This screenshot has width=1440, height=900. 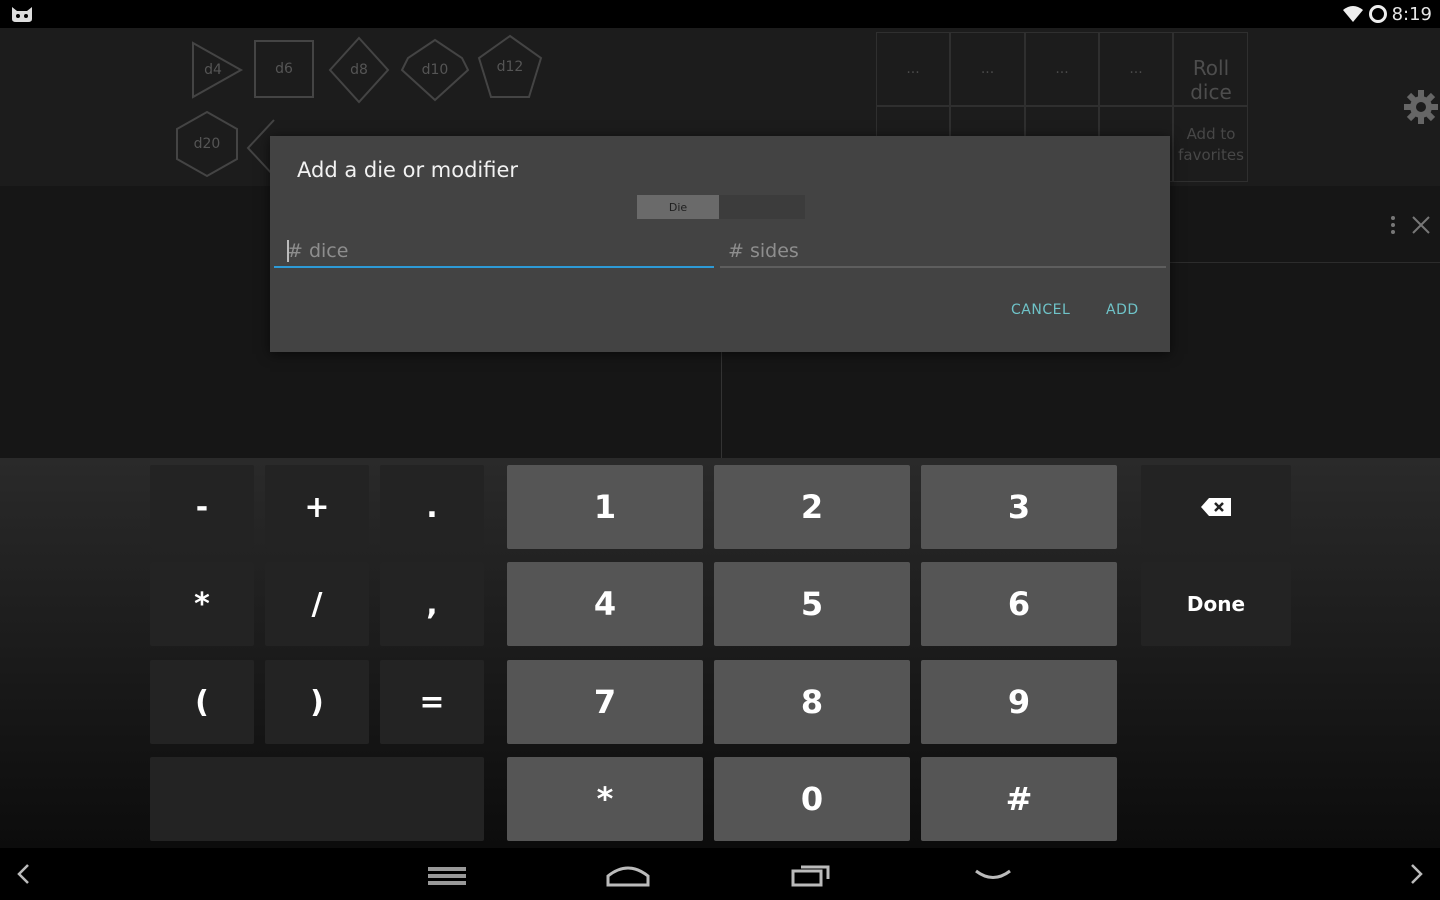 What do you see at coordinates (22, 14) in the screenshot?
I see `cat-icon` at bounding box center [22, 14].